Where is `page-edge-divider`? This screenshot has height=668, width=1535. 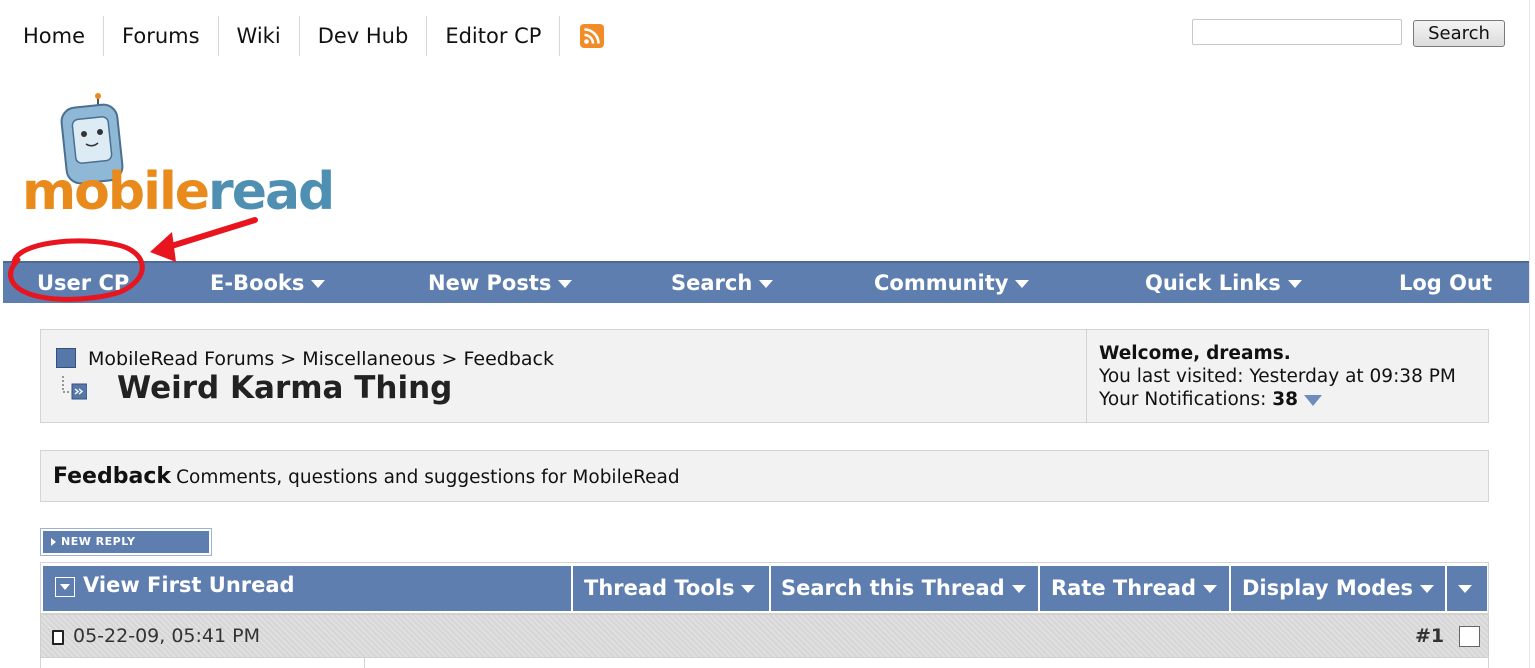
page-edge-divider is located at coordinates (1529, 334).